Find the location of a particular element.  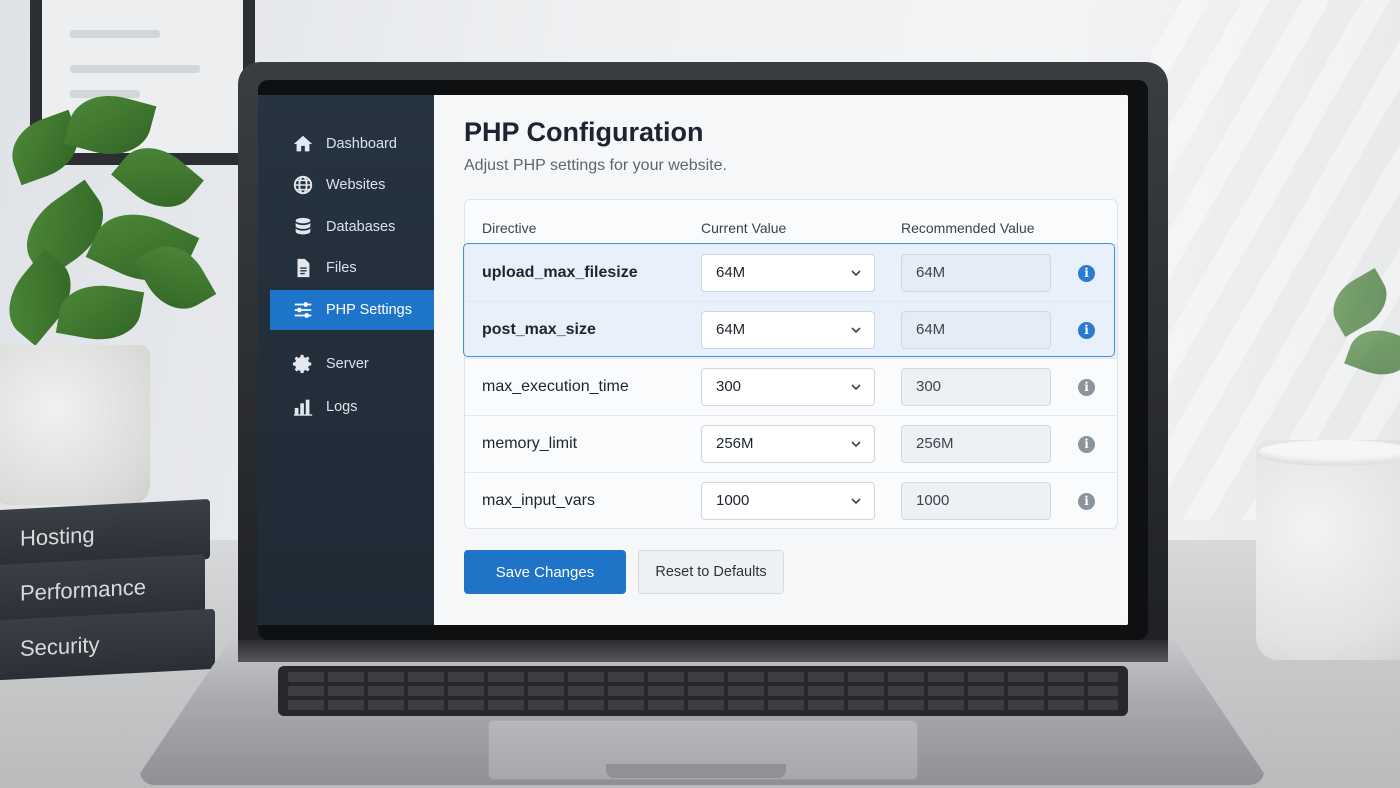

table-row: max_input_vars 1000 1000 i is located at coordinates (791, 501).